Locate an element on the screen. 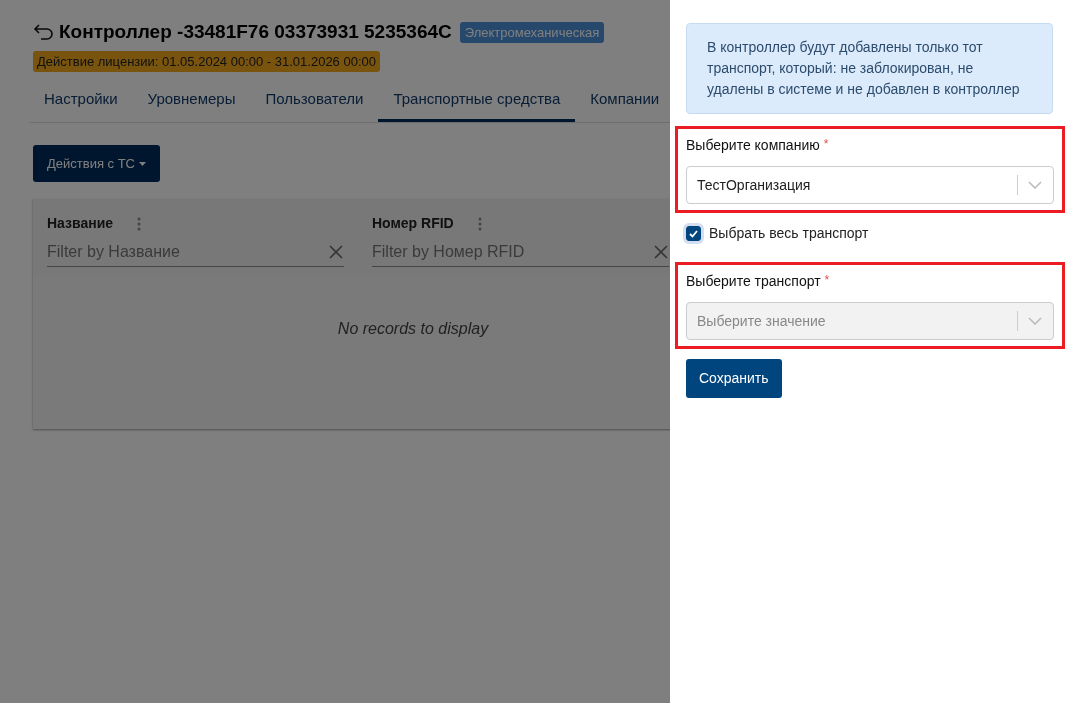  empty-message: No records to display is located at coordinates (413, 329).